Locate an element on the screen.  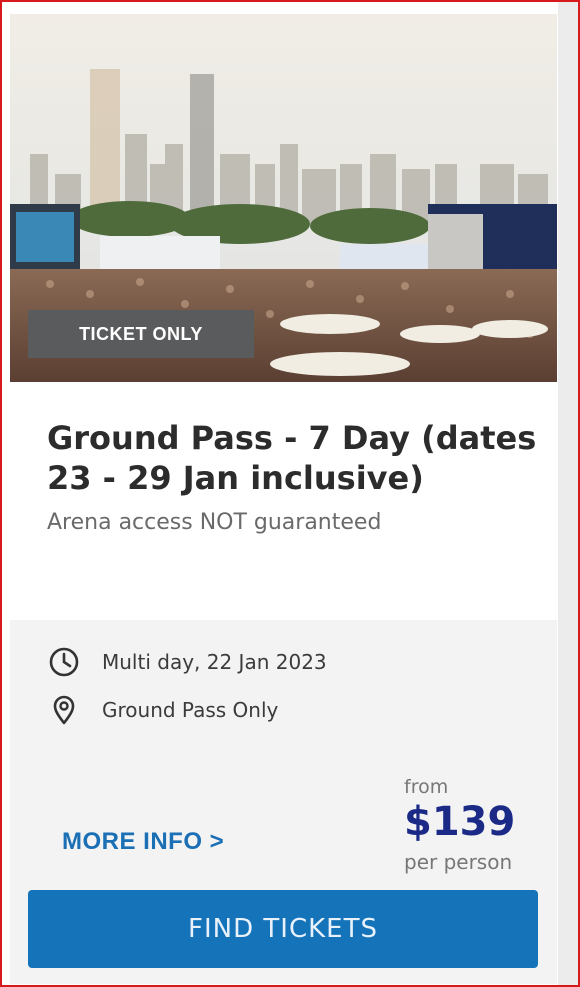
more-info-link: MORE INFO > is located at coordinates (143, 842).